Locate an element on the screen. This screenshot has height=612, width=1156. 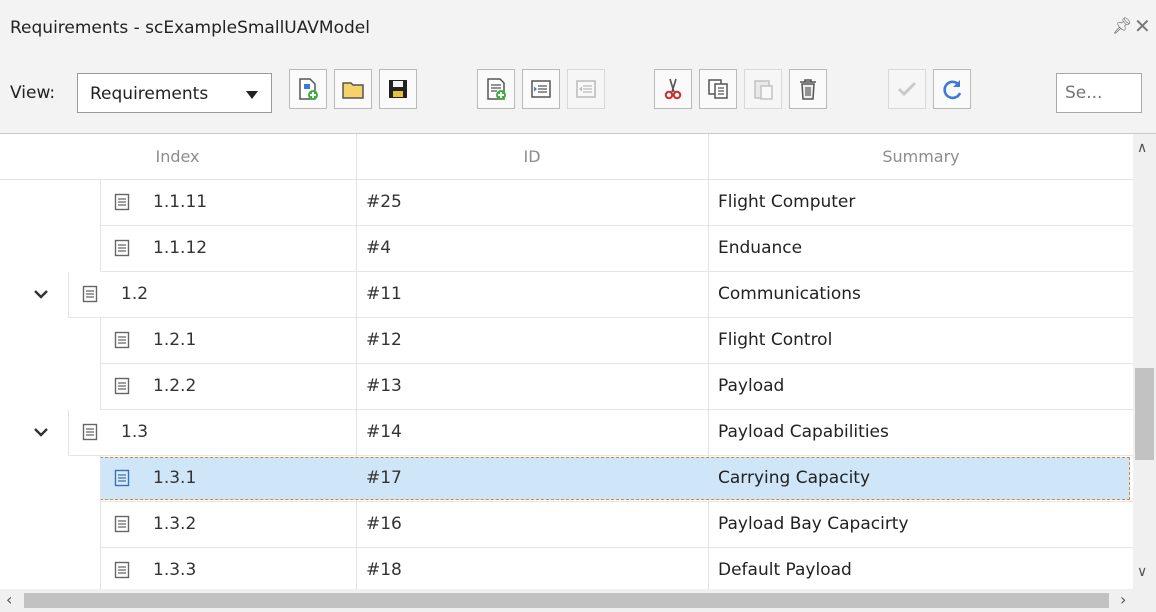
delete-button is located at coordinates (808, 89).